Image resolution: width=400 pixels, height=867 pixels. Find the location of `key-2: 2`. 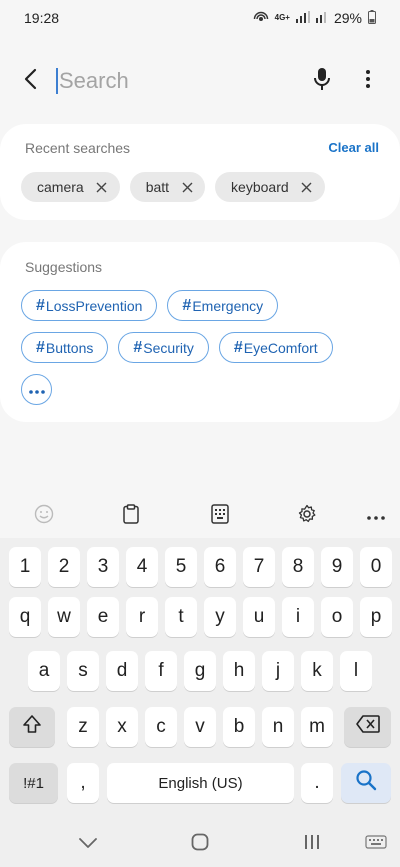

key-2: 2 is located at coordinates (64, 567).